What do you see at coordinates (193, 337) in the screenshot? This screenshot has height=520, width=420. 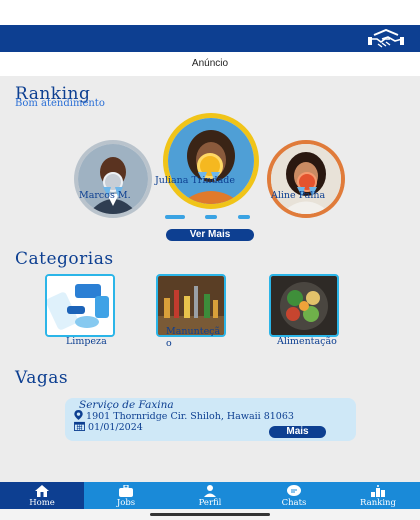 I see `category-label-manutencao: Manunteçã o` at bounding box center [193, 337].